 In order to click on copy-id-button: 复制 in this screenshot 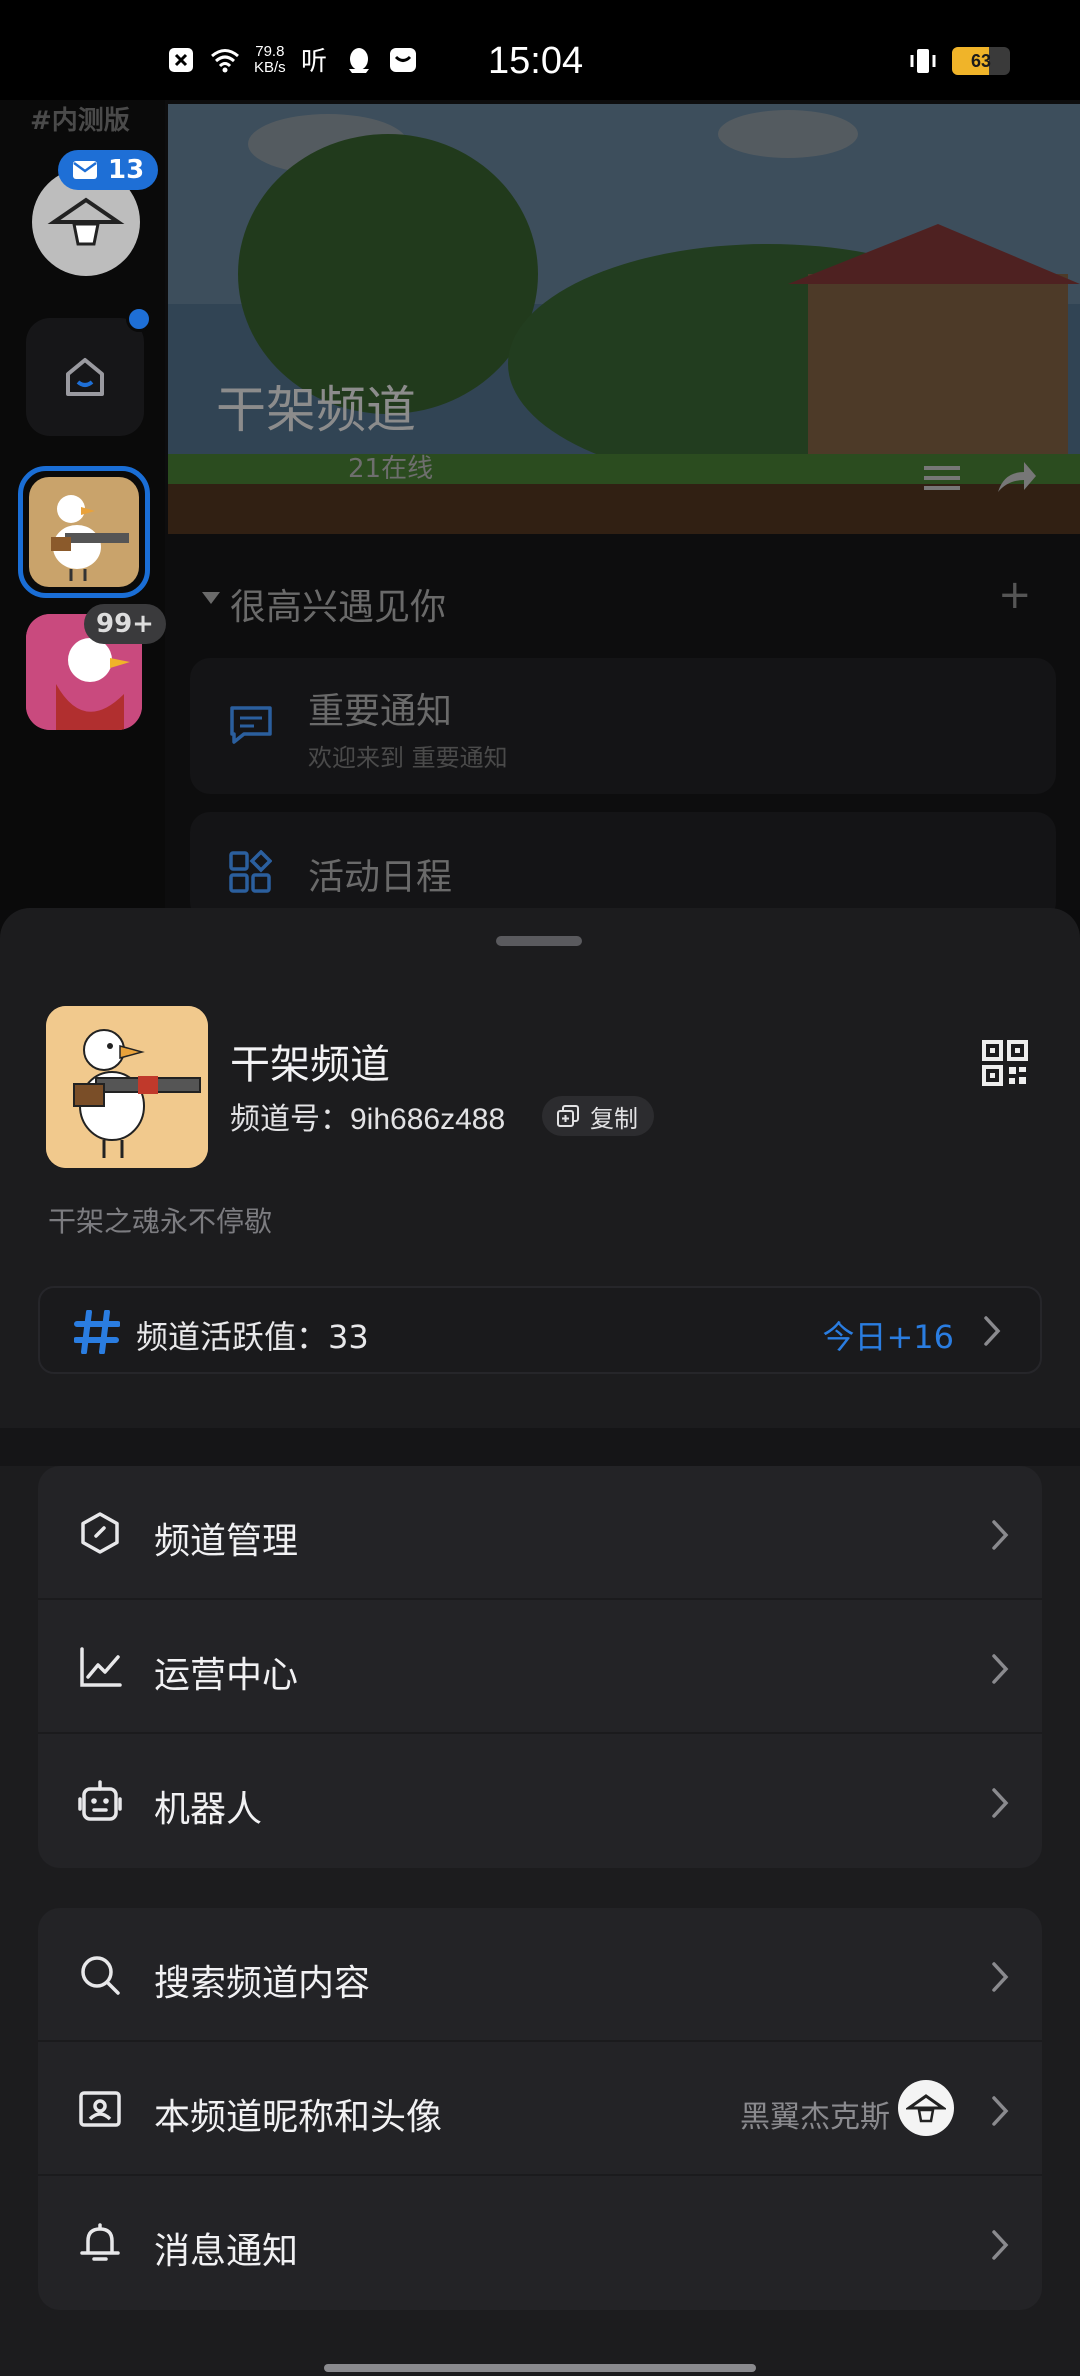, I will do `click(598, 1116)`.